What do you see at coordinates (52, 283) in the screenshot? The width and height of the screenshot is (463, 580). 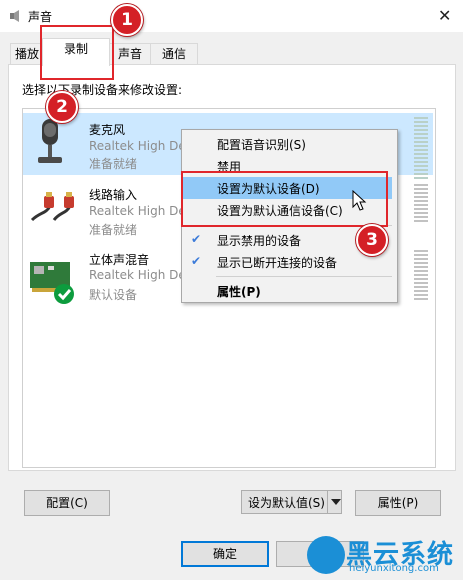 I see `sound-card-icon` at bounding box center [52, 283].